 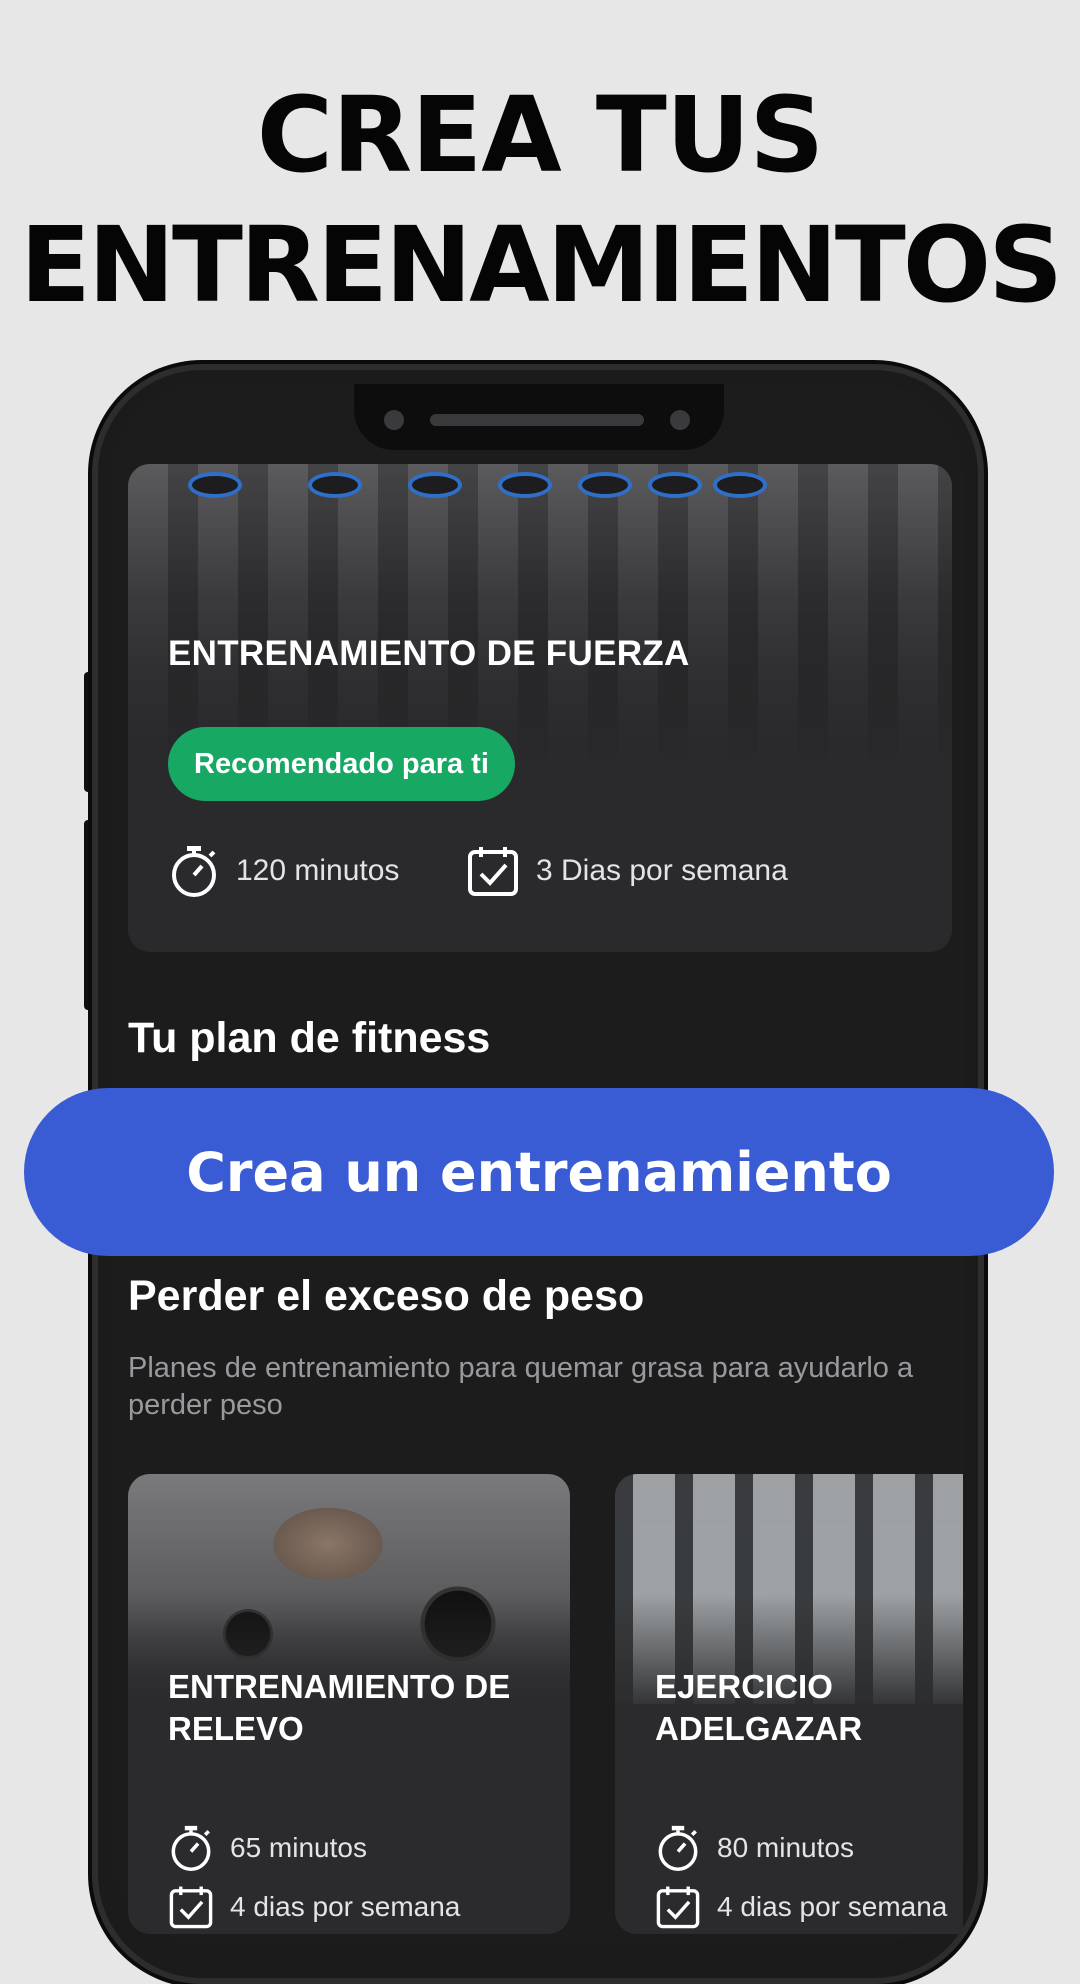 I want to click on headline: CREA TUS ENTRENAMIENTOS, so click(x=540, y=200).